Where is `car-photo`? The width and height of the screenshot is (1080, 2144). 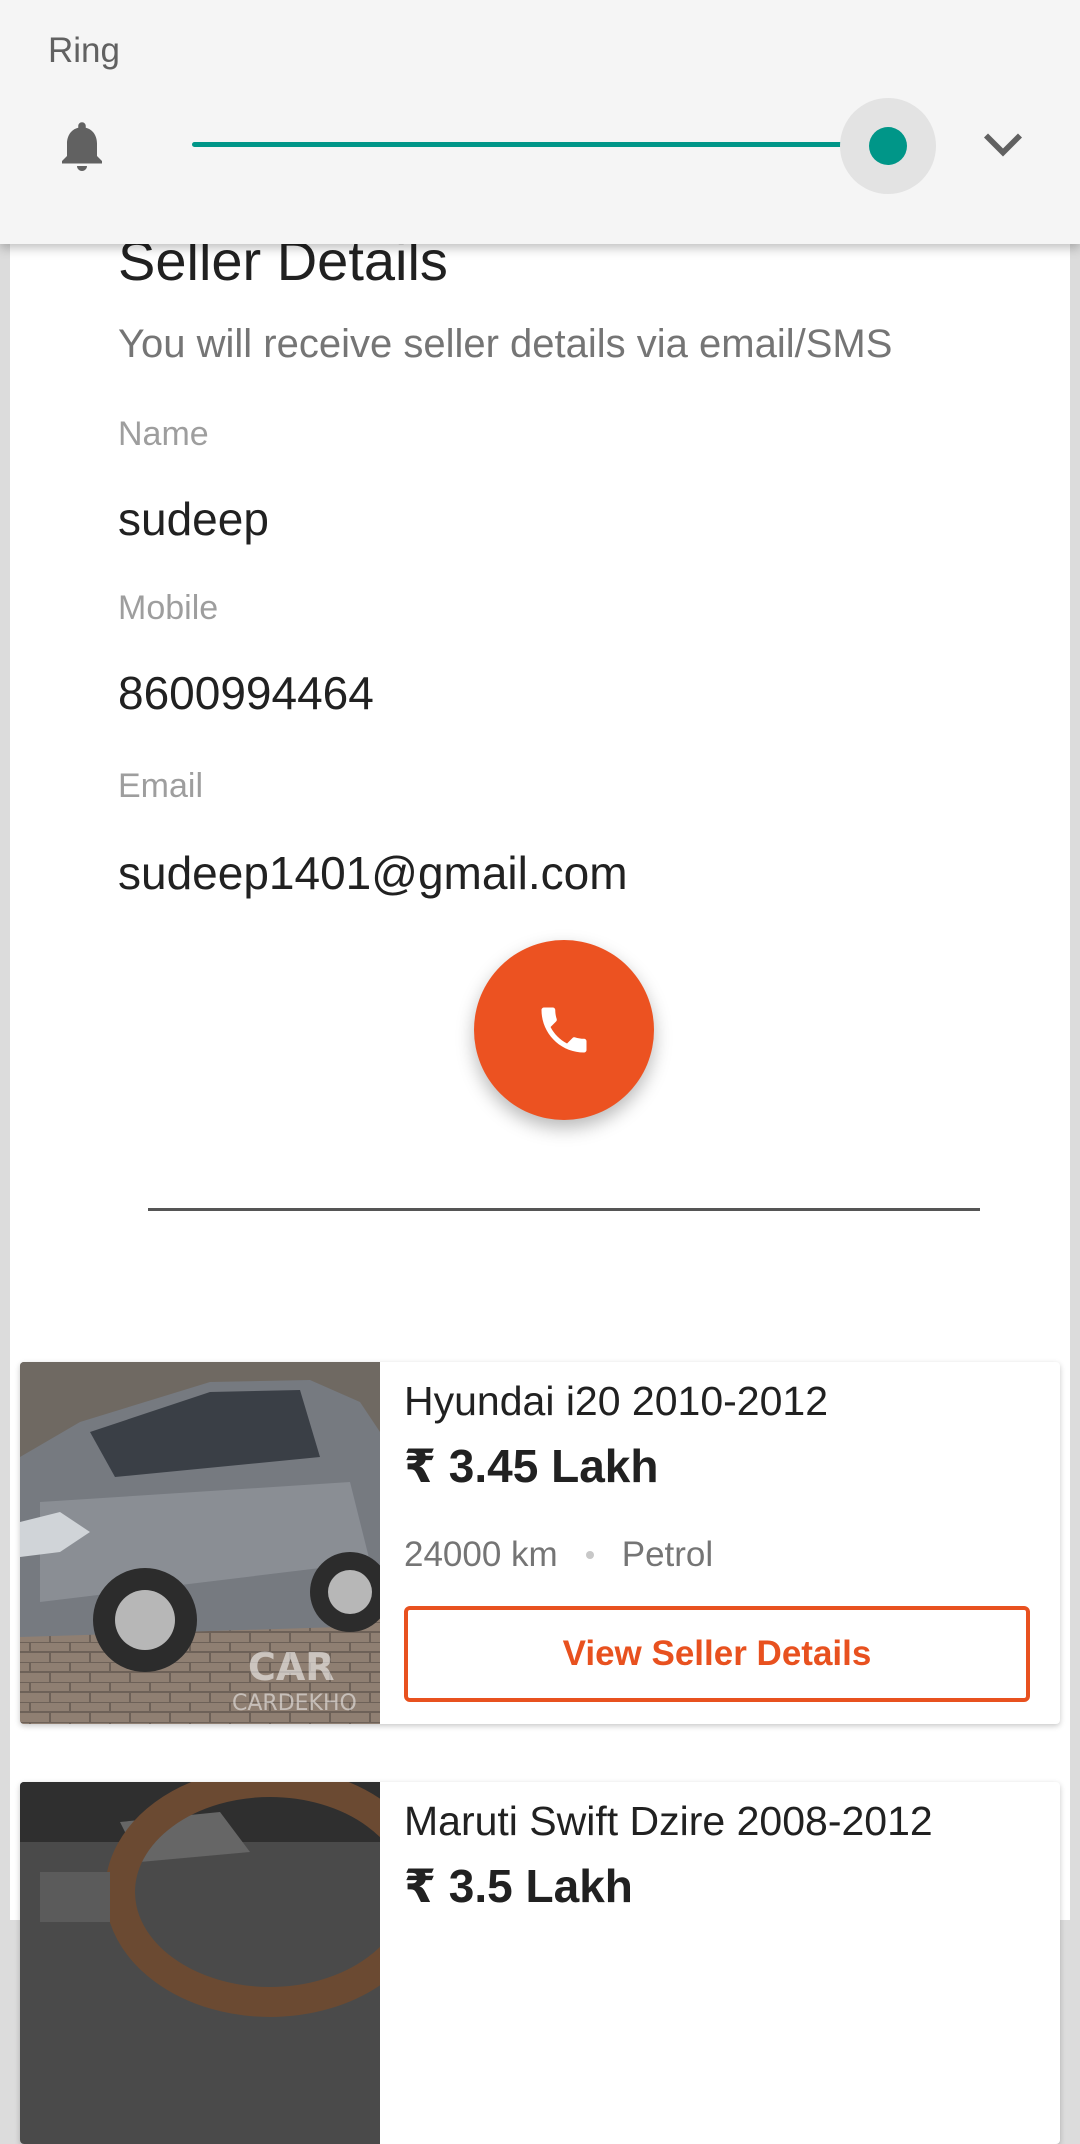
car-photo is located at coordinates (200, 1963).